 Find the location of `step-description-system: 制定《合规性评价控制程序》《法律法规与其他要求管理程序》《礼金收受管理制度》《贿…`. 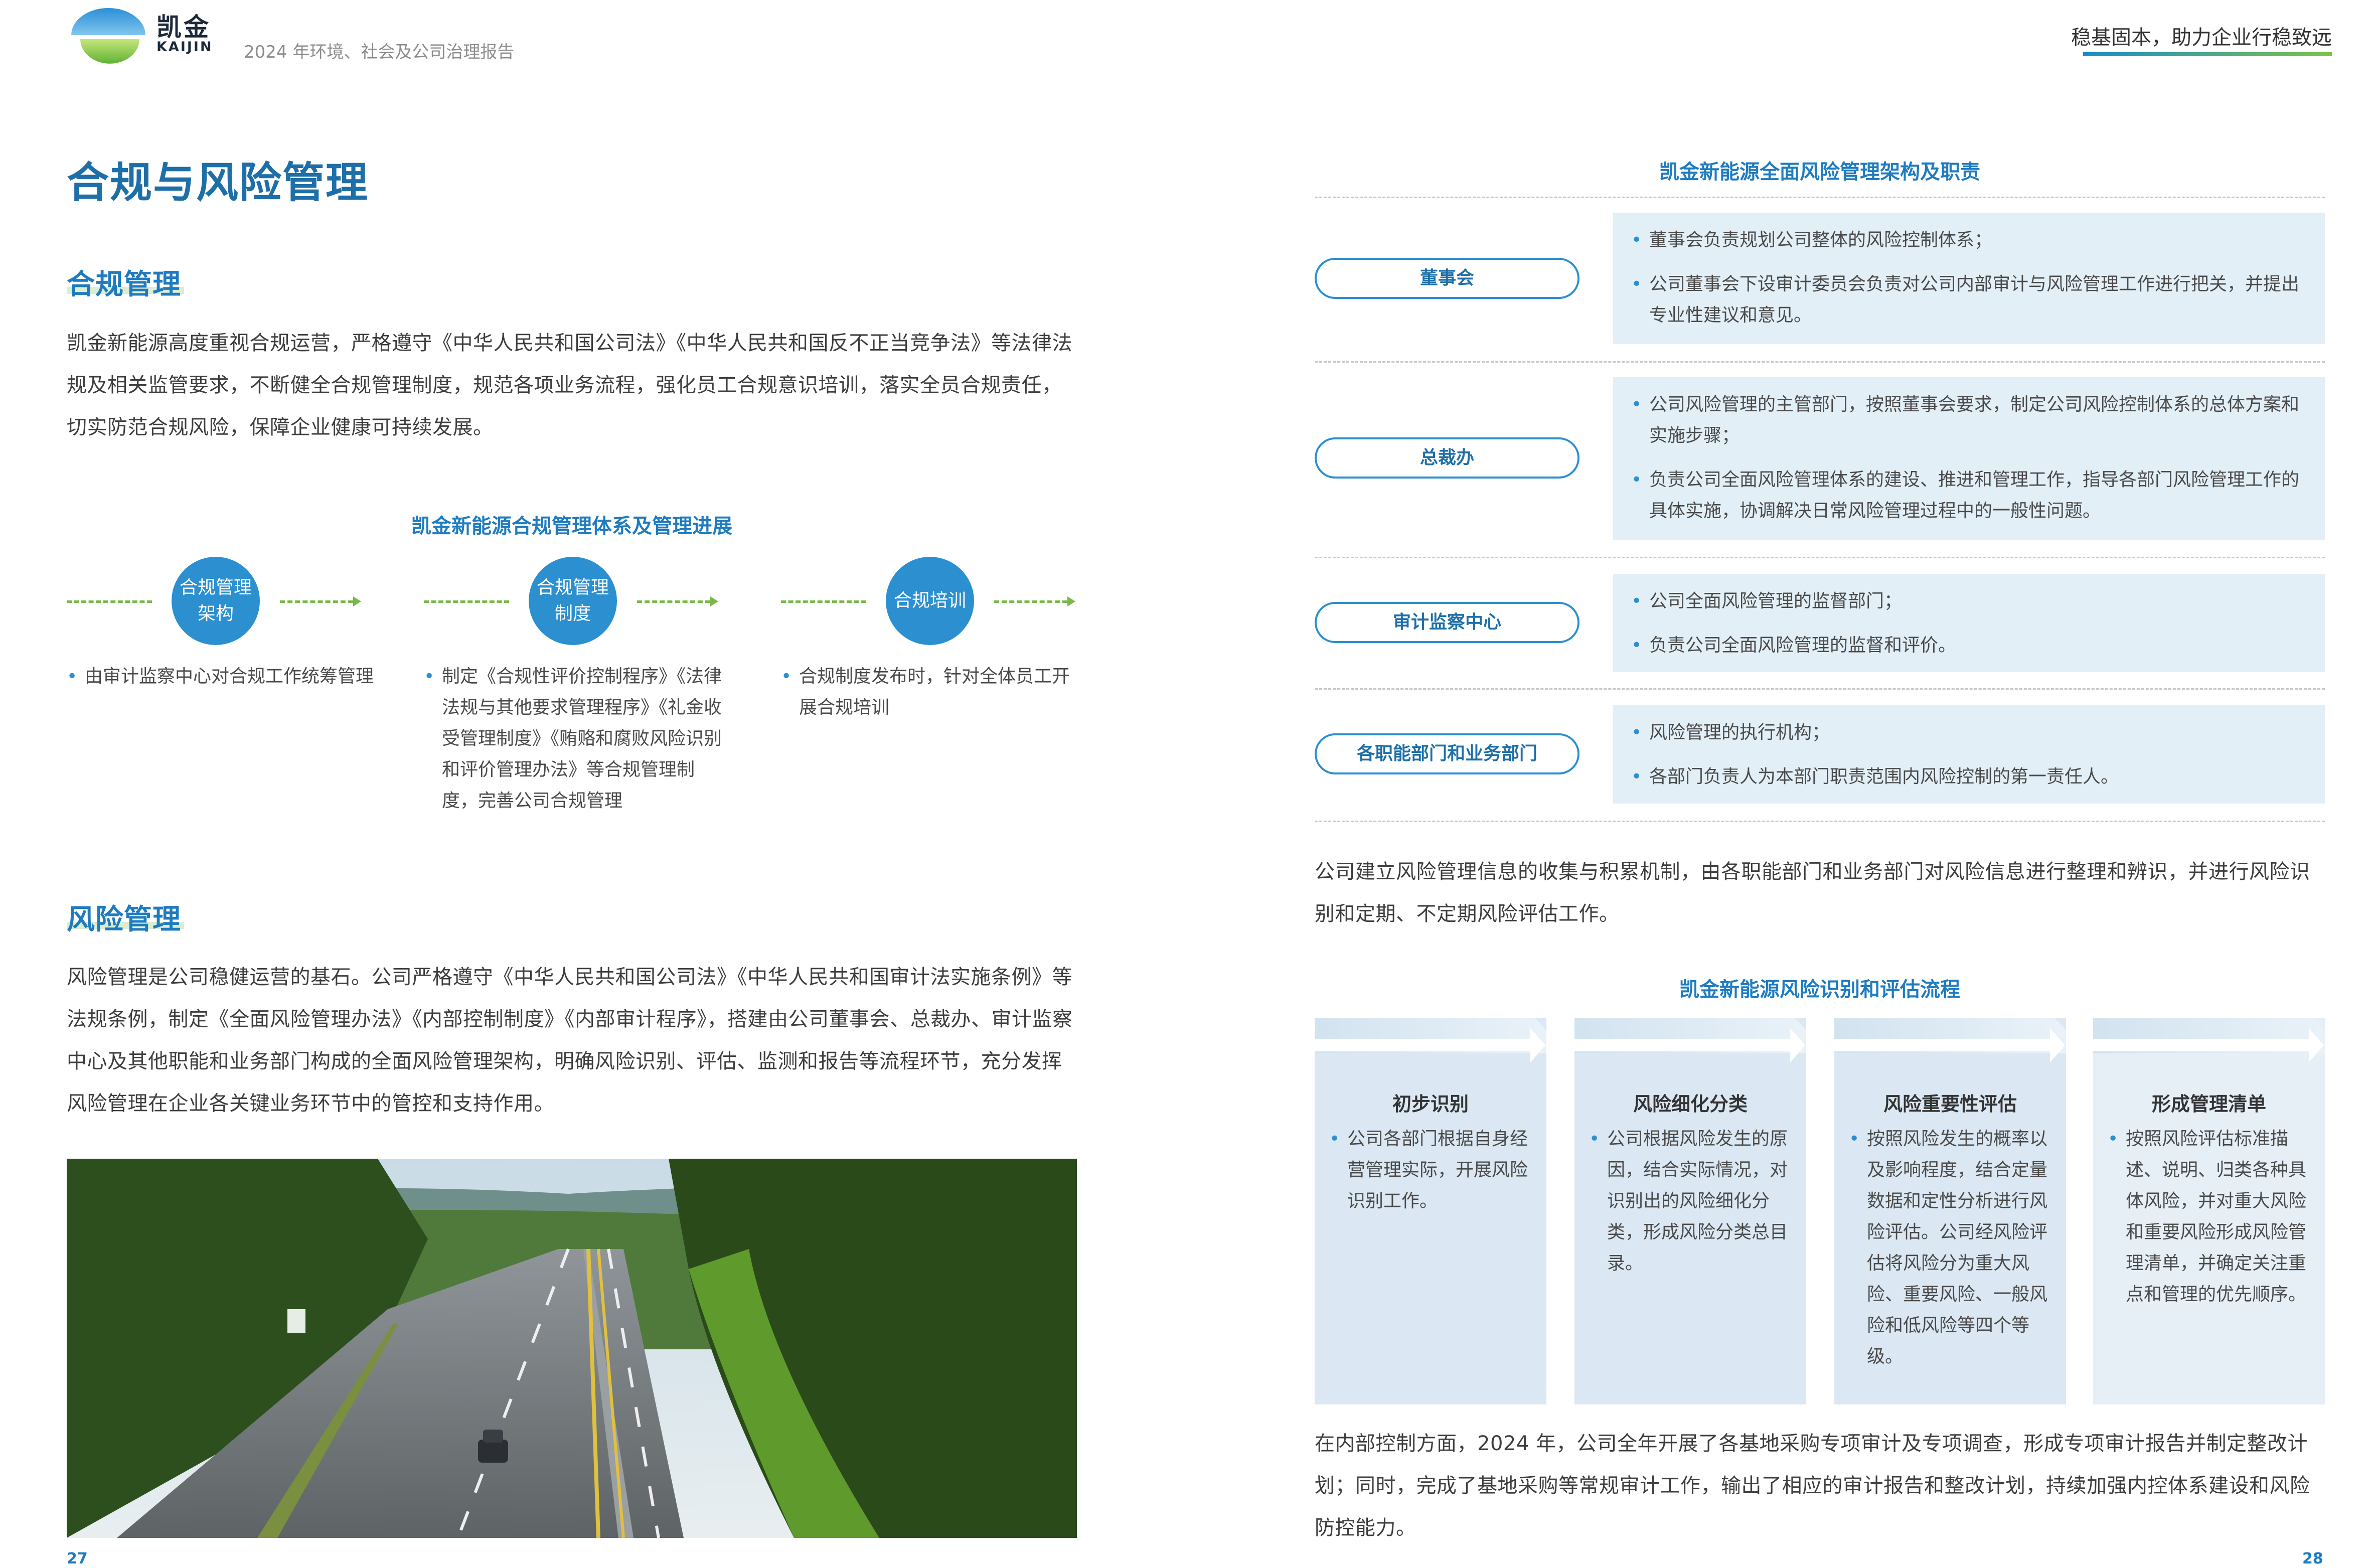

step-description-system: 制定《合规性评价控制程序》《法律法规与其他要求管理程序》《礼金收受管理制度》《贿… is located at coordinates (575, 739).